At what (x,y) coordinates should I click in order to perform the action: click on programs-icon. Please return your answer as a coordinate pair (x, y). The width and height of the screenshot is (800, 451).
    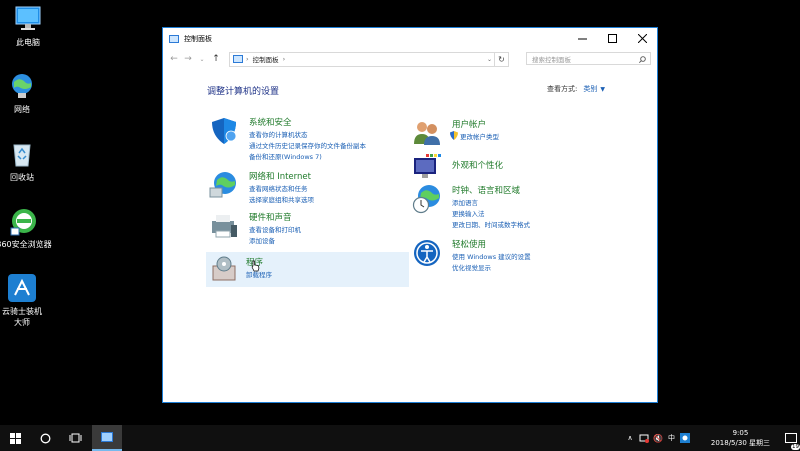
    Looking at the image, I should click on (224, 268).